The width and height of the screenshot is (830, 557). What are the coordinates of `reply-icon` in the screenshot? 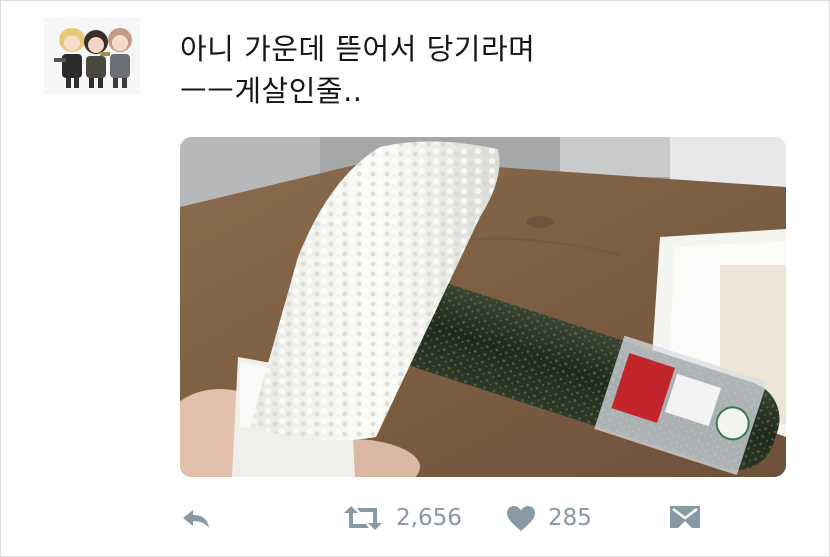 It's located at (196, 519).